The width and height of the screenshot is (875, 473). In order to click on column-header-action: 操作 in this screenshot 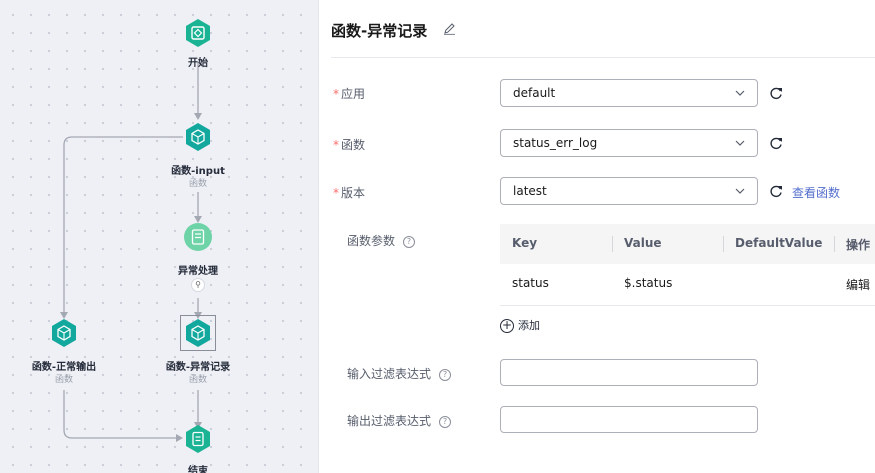, I will do `click(858, 245)`.